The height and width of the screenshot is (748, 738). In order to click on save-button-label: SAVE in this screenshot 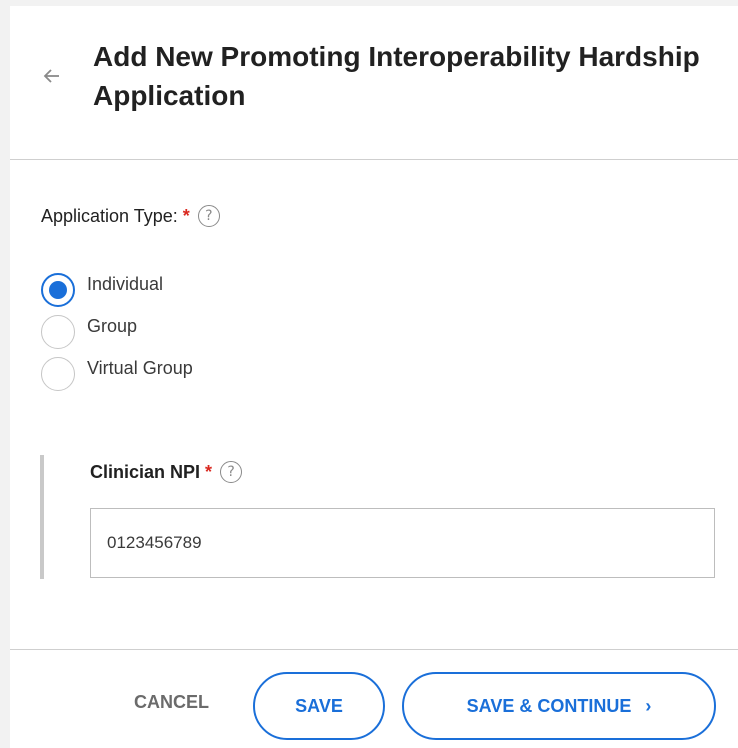, I will do `click(319, 705)`.